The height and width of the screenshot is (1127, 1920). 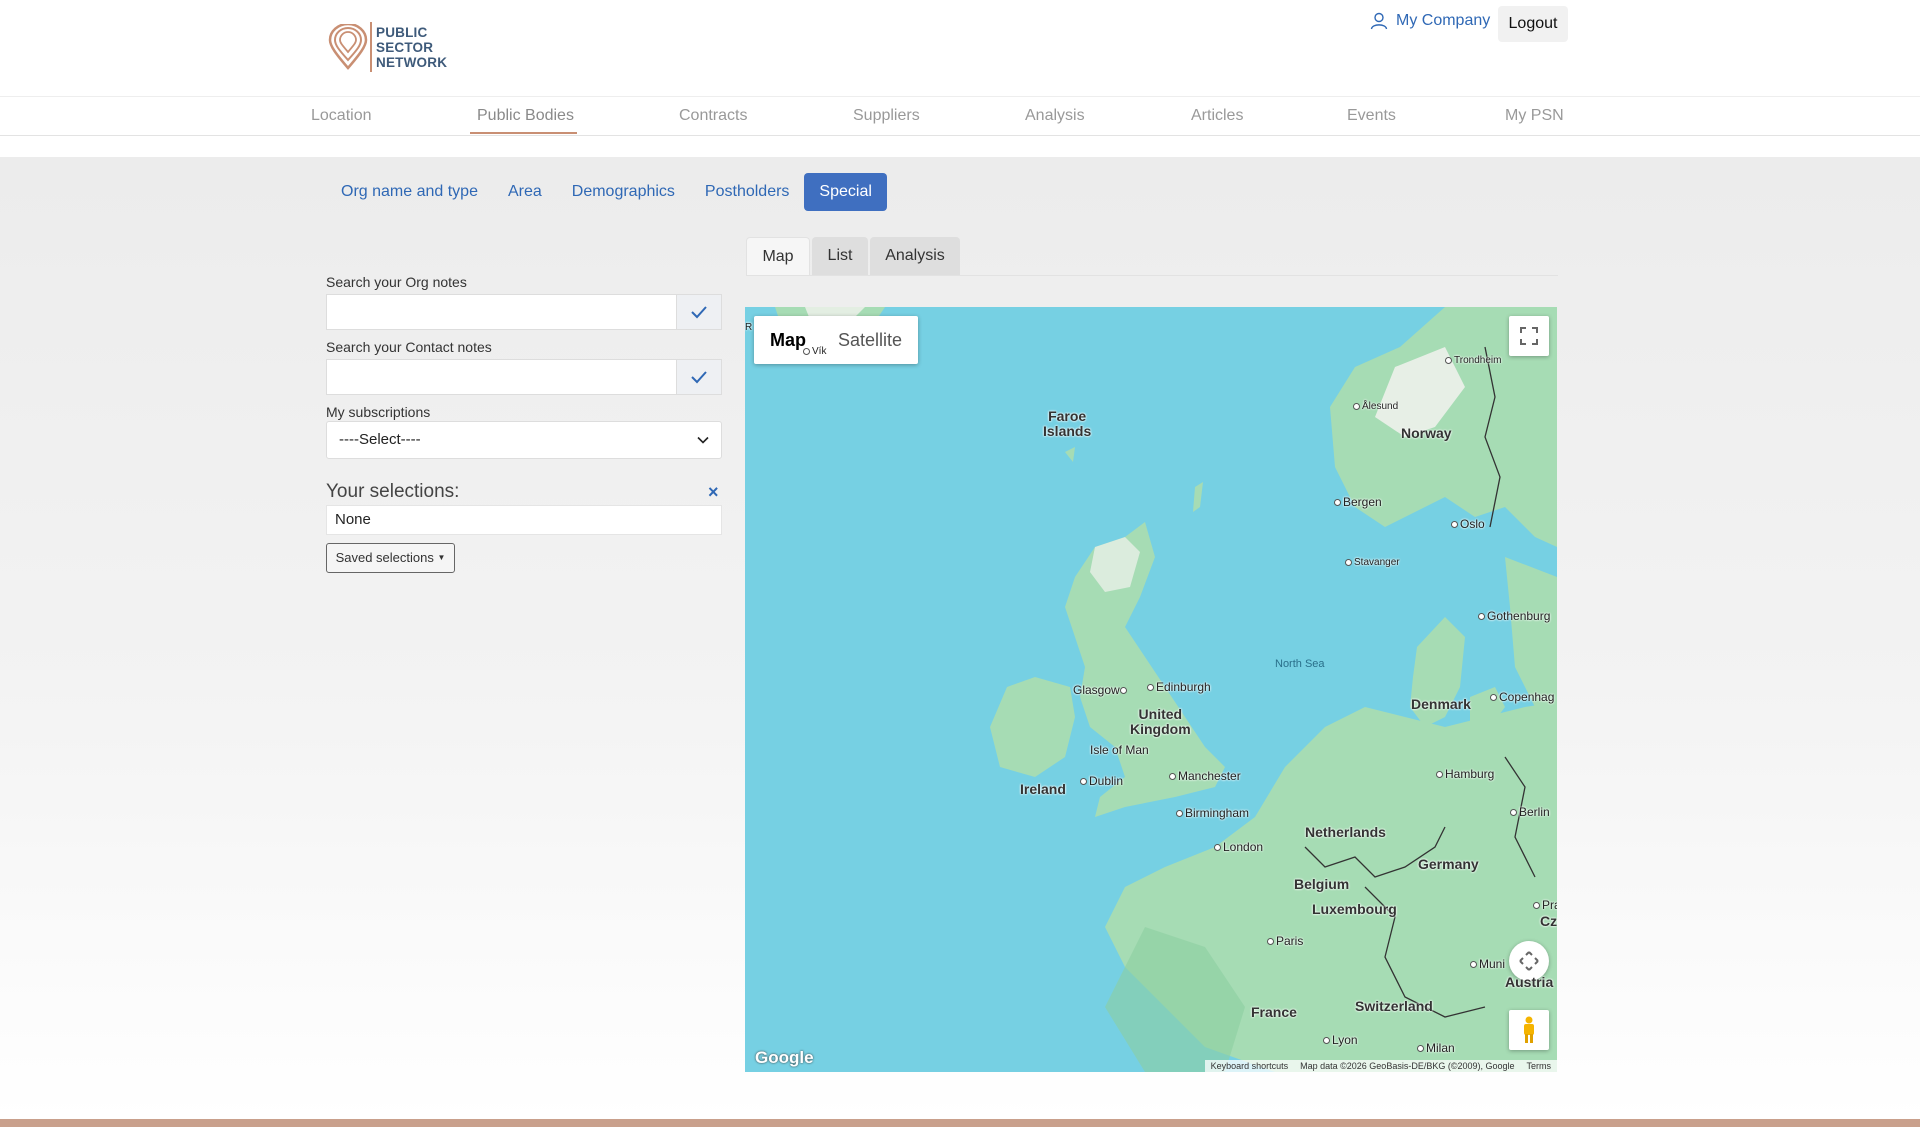 What do you see at coordinates (1473, 360) in the screenshot?
I see `map-label-trondheim: Trondheim` at bounding box center [1473, 360].